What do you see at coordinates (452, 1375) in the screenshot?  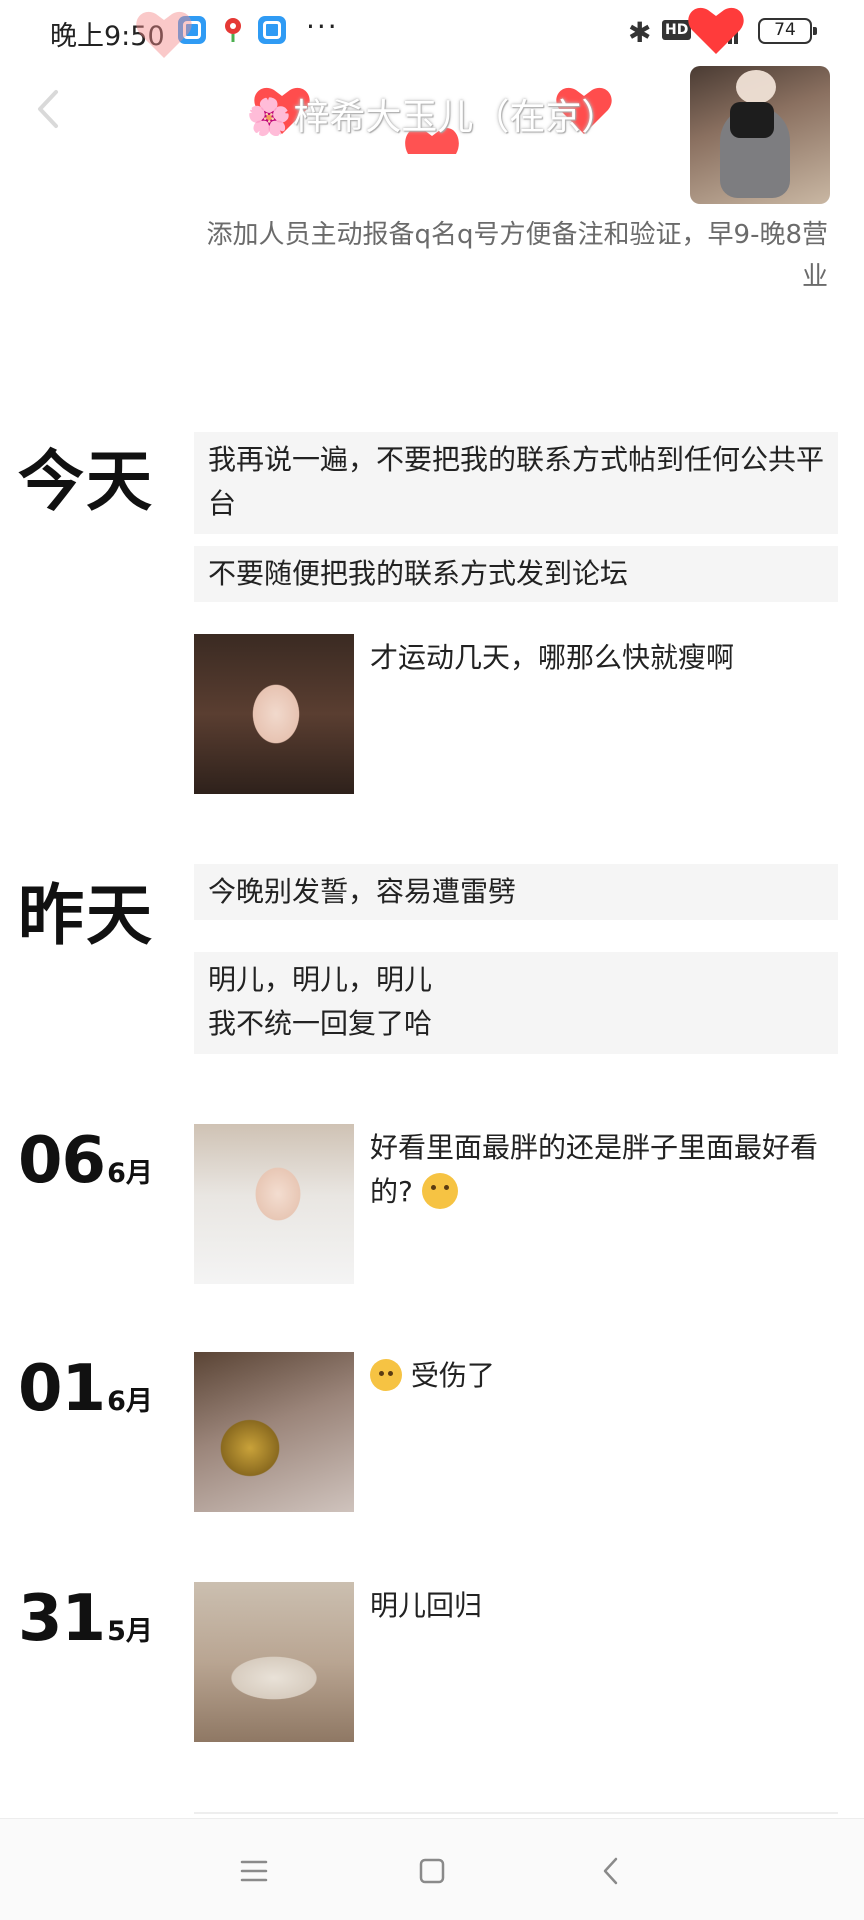 I see `post-caption-text: 受伤了` at bounding box center [452, 1375].